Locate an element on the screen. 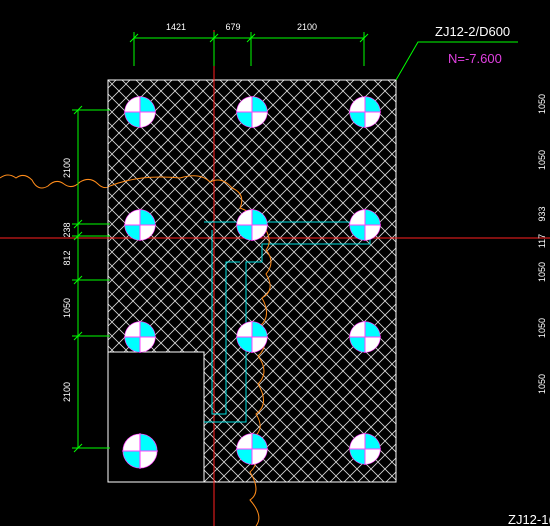 The width and height of the screenshot is (550, 526). right-dim-text: 117 is located at coordinates (542, 241).